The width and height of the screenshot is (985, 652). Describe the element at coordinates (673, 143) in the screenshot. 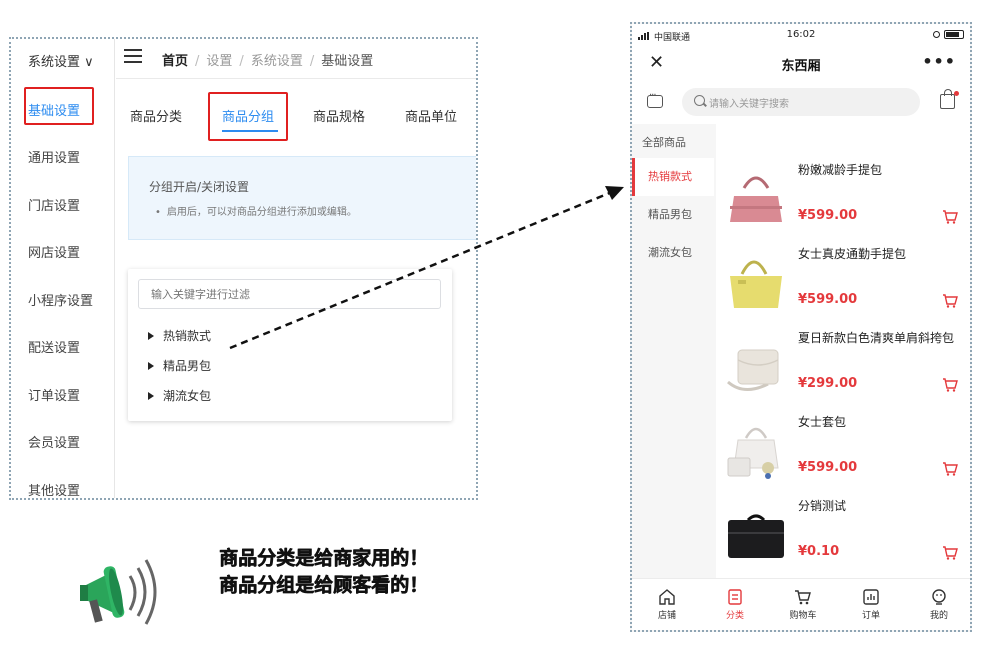

I see `category-all-goods: 全部商品` at that location.